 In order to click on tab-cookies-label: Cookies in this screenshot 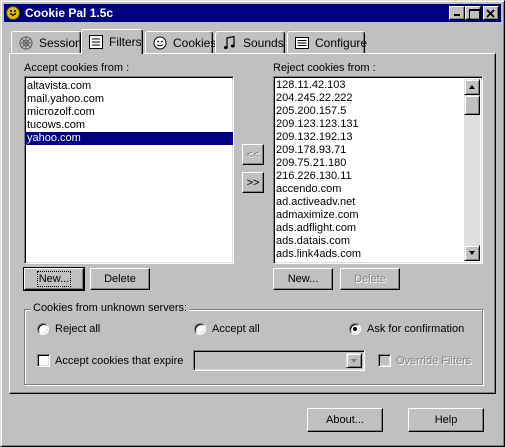, I will do `click(195, 42)`.